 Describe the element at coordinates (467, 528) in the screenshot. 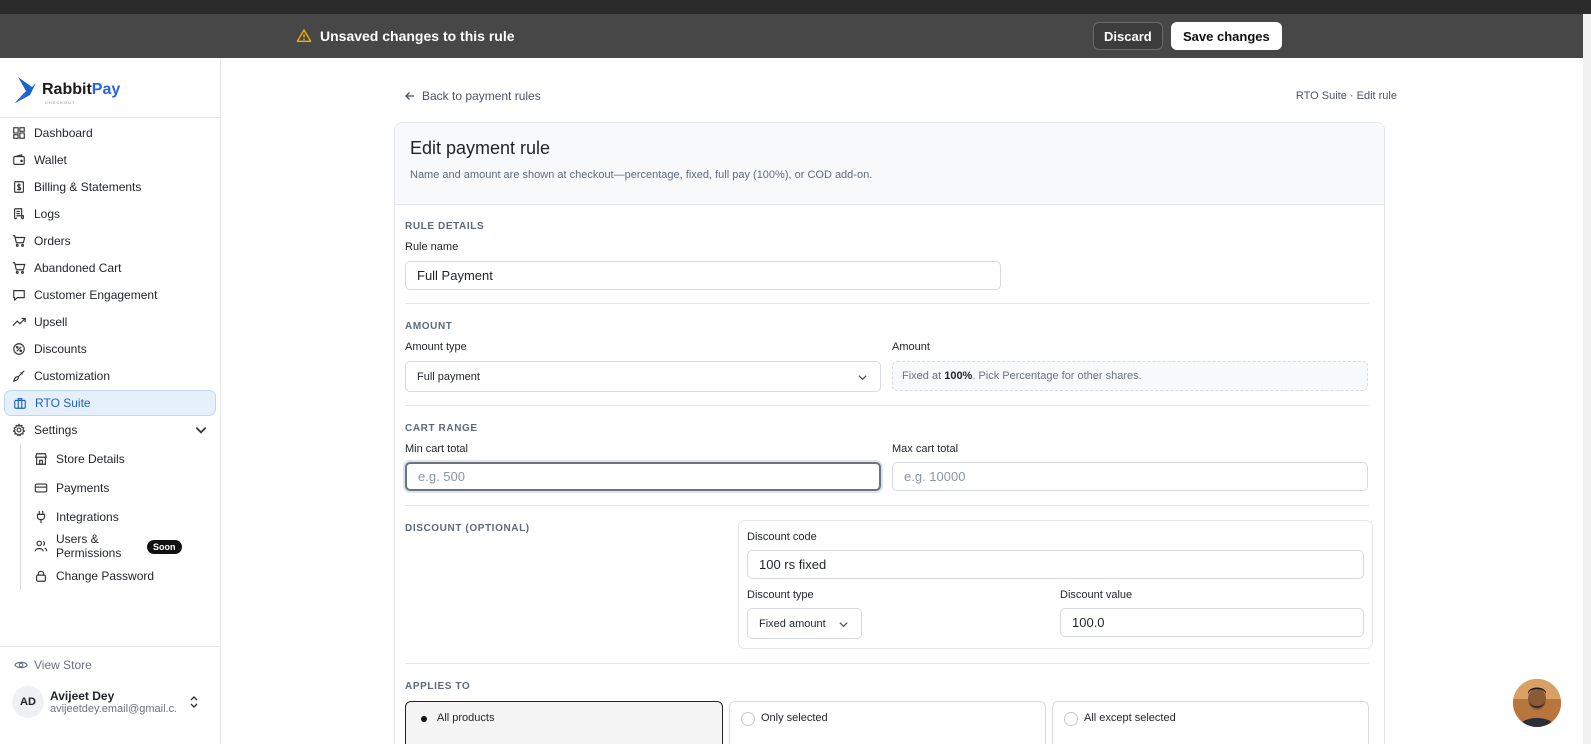

I see `section-discount: DISCOUNT (OPTIONAL)` at that location.